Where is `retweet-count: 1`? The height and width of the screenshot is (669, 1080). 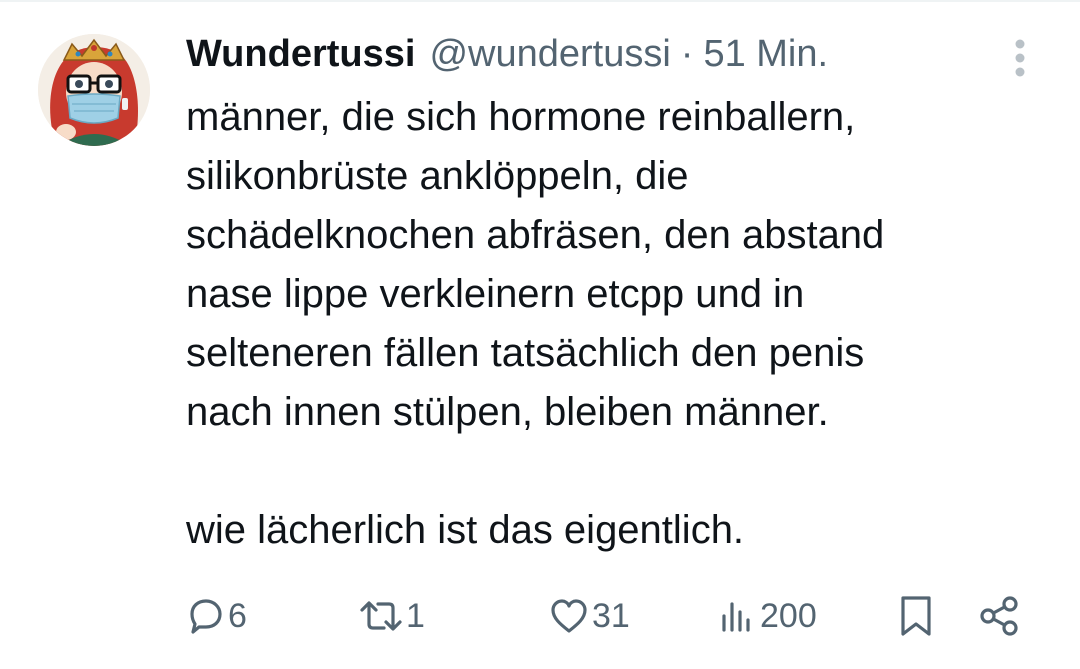
retweet-count: 1 is located at coordinates (415, 615).